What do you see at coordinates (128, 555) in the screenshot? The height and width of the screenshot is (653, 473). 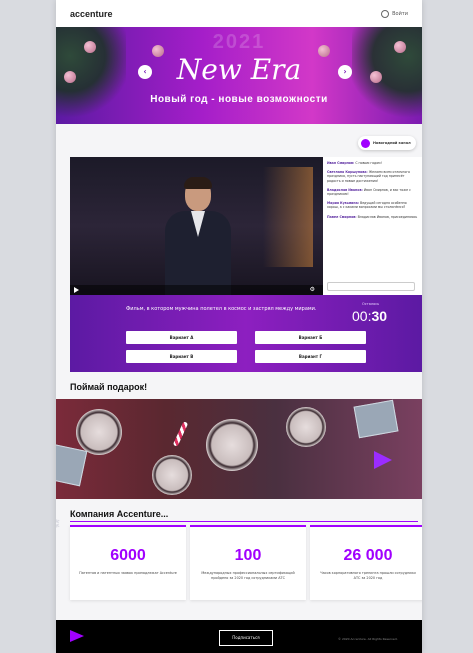 I see `stat-value: 6000` at bounding box center [128, 555].